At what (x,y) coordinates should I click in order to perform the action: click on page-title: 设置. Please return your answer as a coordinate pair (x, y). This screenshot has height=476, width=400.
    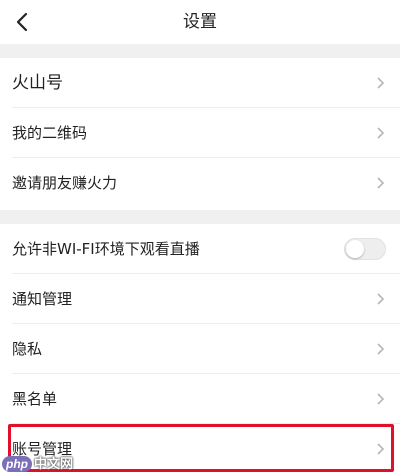
    Looking at the image, I should click on (200, 22).